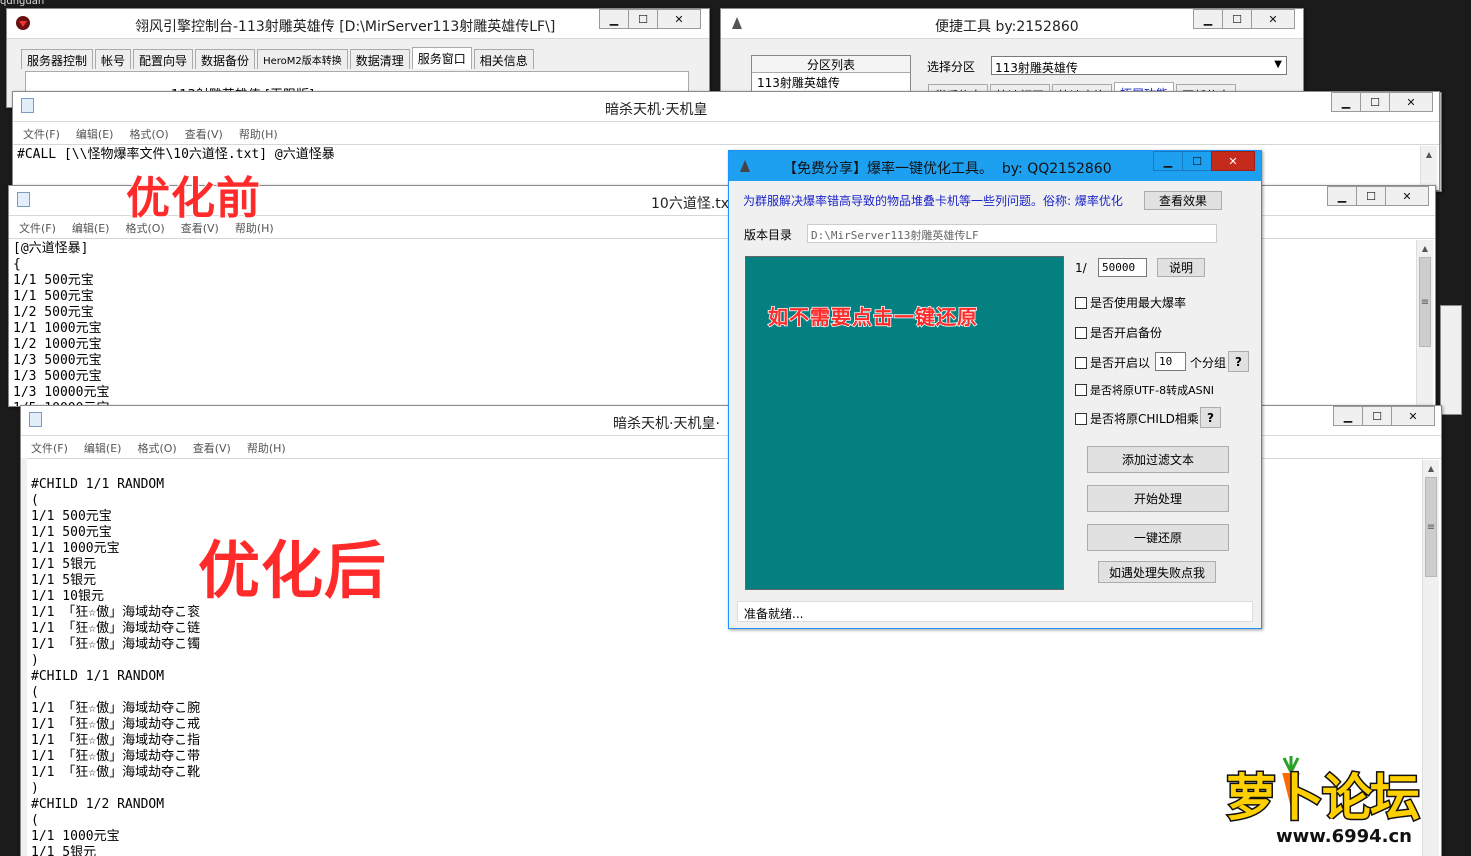 The width and height of the screenshot is (1471, 856). What do you see at coordinates (1158, 537) in the screenshot?
I see `restore-button: 一键还原` at bounding box center [1158, 537].